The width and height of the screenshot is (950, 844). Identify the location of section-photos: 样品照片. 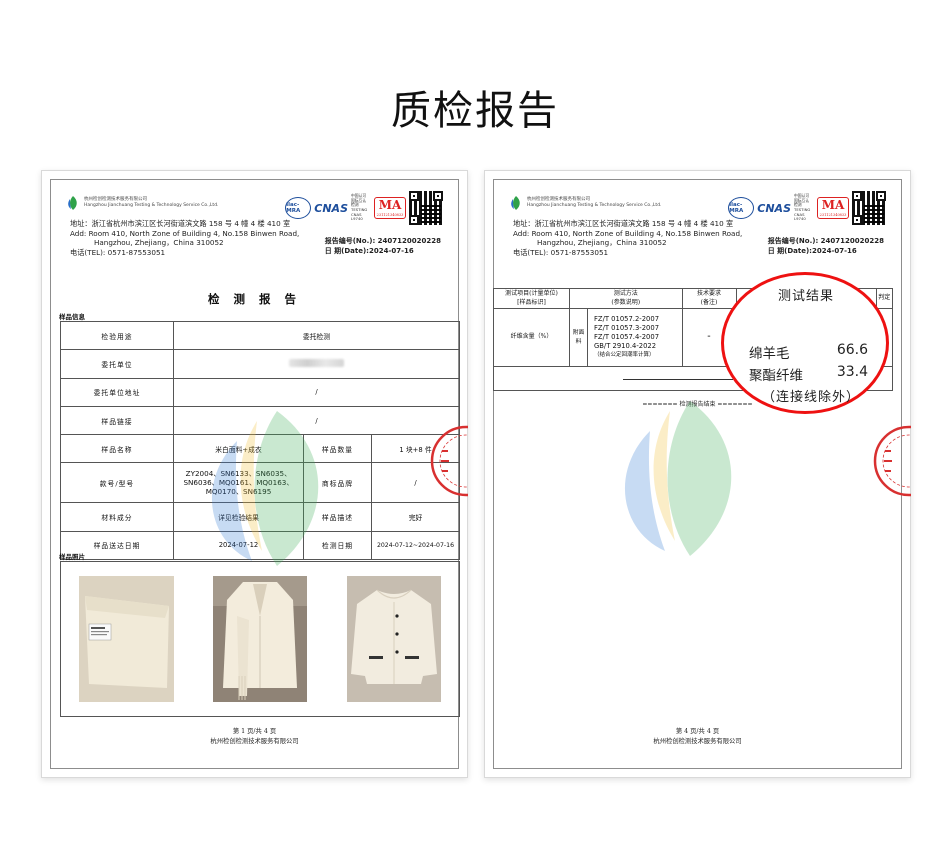
(72, 557).